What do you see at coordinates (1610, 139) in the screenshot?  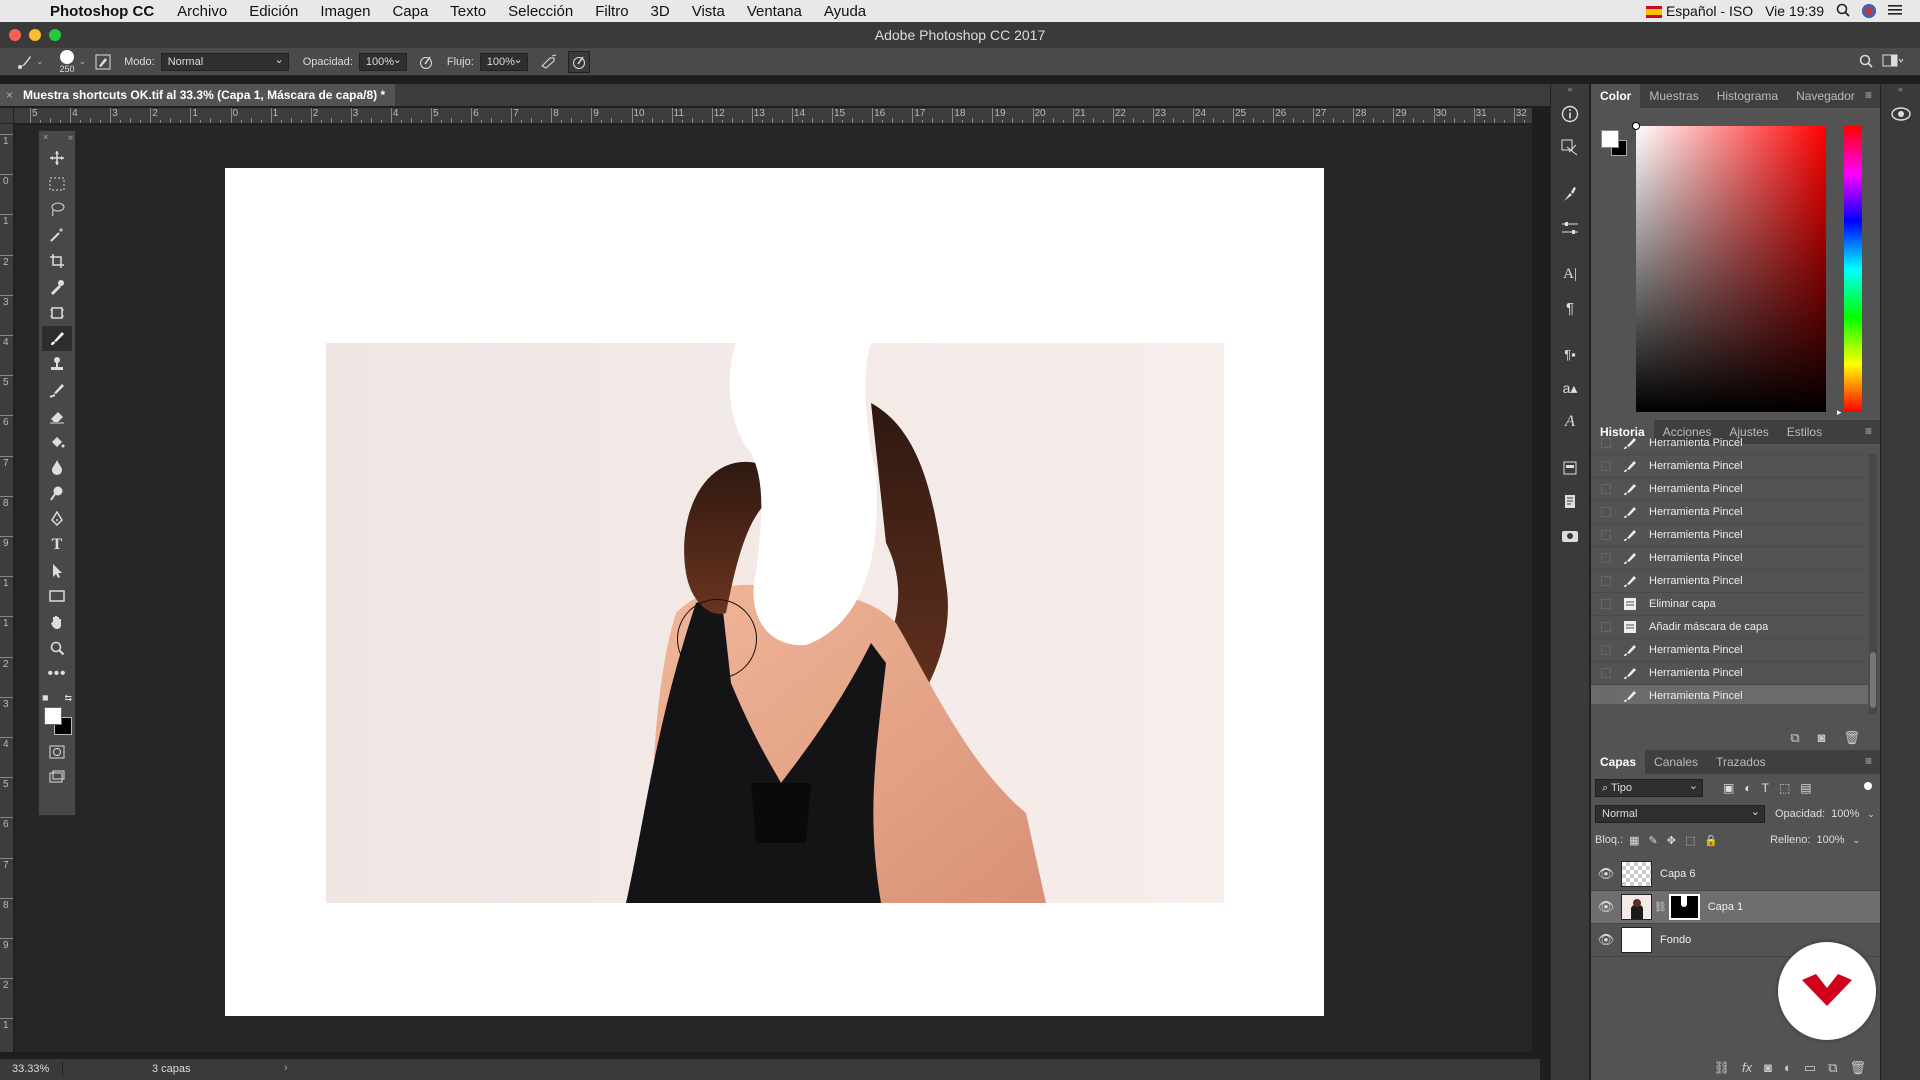 I see `panel-foreground-color` at bounding box center [1610, 139].